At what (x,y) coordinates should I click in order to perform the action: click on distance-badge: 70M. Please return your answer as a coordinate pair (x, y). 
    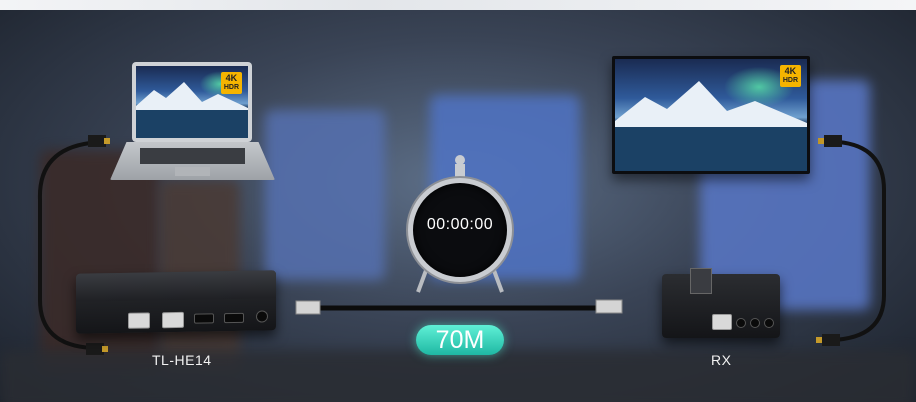
    Looking at the image, I should click on (460, 340).